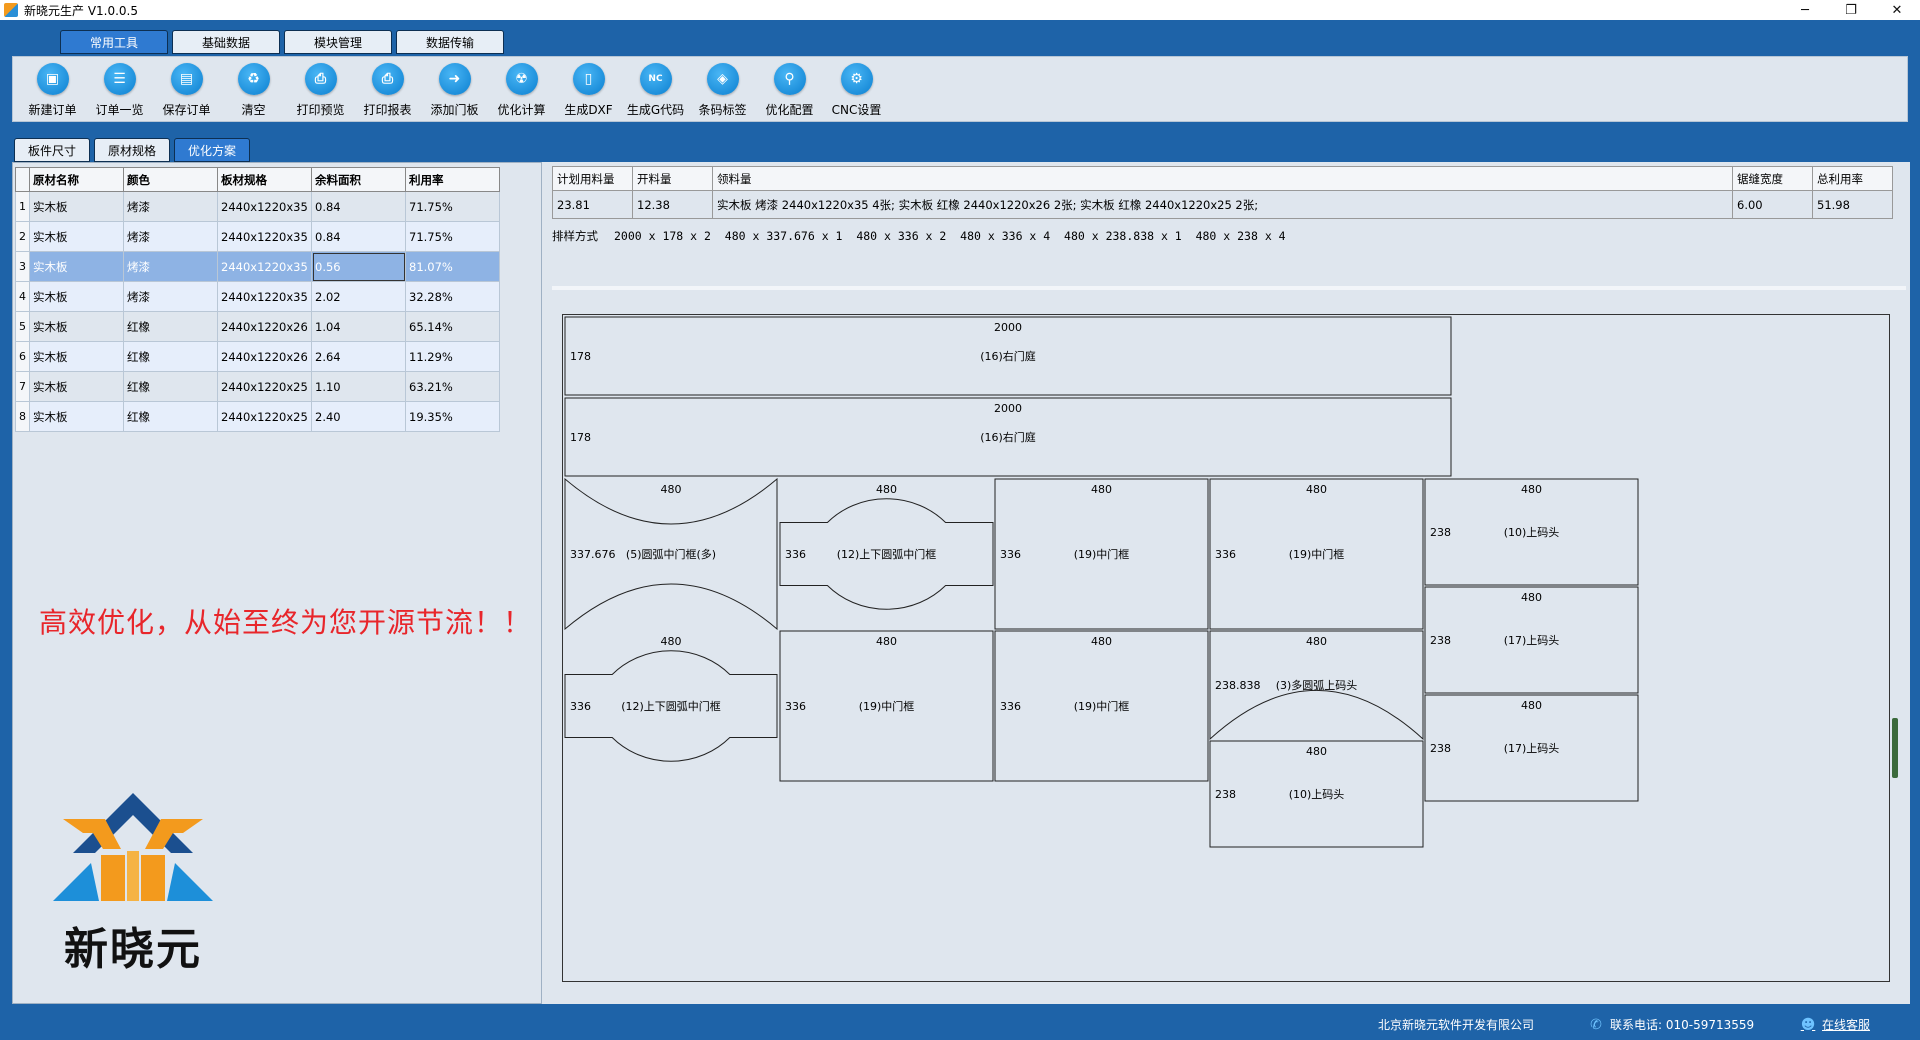 This screenshot has width=1920, height=1040. What do you see at coordinates (22, 266) in the screenshot?
I see `row-number: 3` at bounding box center [22, 266].